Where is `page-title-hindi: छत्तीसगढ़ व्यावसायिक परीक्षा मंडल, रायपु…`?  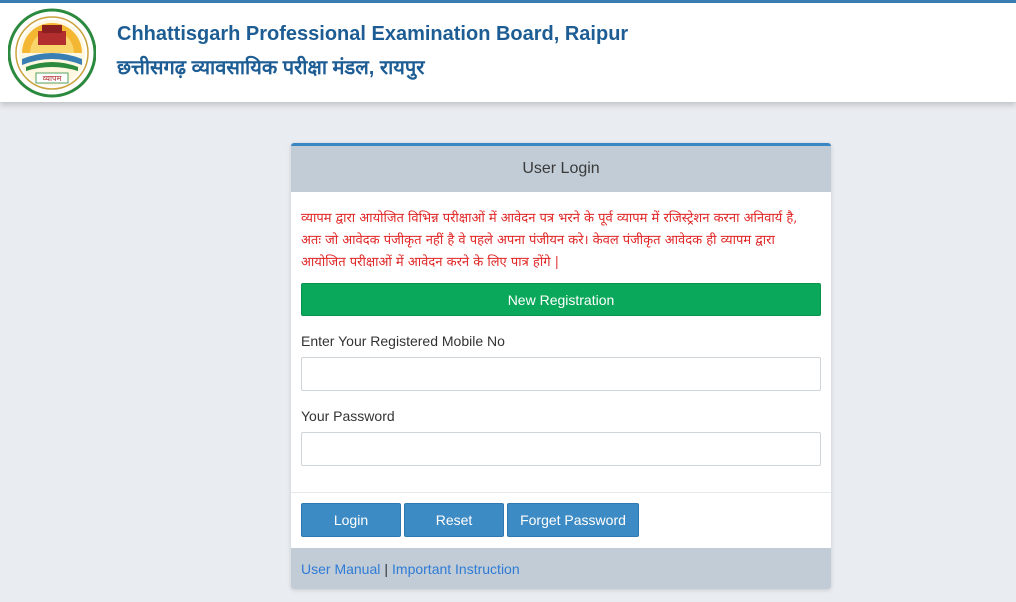
page-title-hindi: छत्तीसगढ़ व्यावसायिक परीक्षा मंडल, रायपु… is located at coordinates (271, 68).